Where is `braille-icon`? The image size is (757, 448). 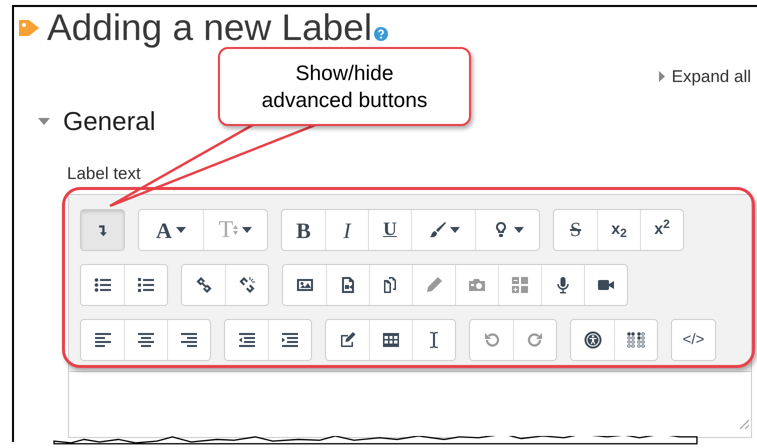
braille-icon is located at coordinates (636, 340).